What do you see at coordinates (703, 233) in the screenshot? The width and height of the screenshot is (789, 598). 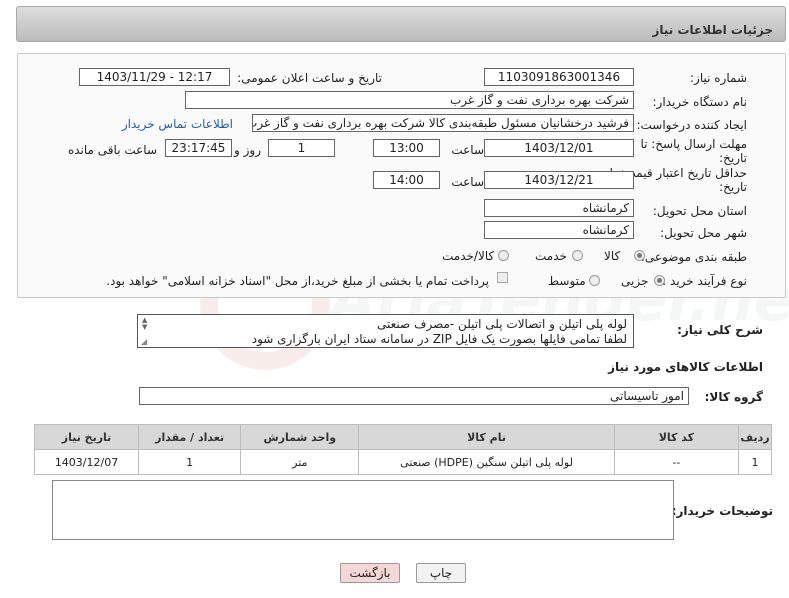 I see `city-label: شهر محل تحویل:` at bounding box center [703, 233].